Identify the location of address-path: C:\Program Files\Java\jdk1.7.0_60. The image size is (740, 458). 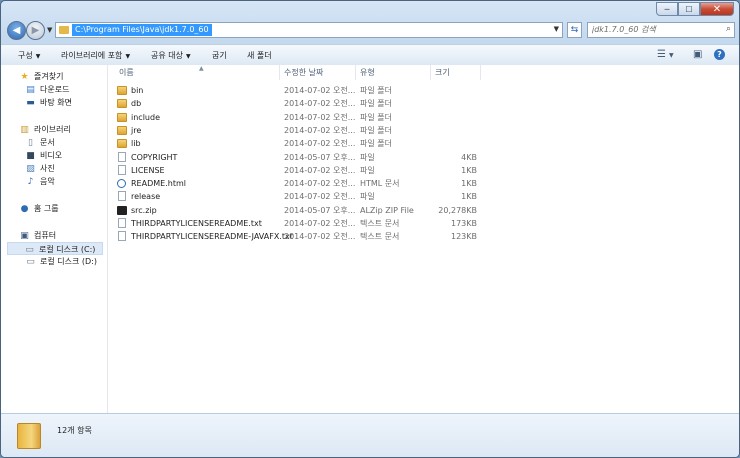
(142, 30).